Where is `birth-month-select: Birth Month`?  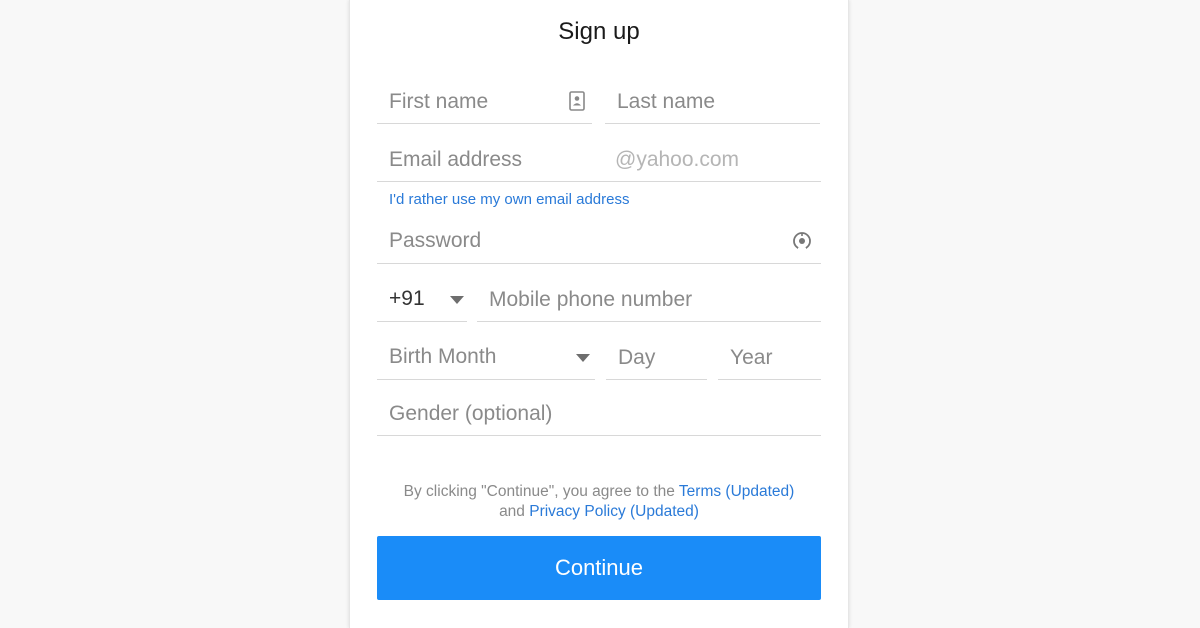 birth-month-select: Birth Month is located at coordinates (486, 358).